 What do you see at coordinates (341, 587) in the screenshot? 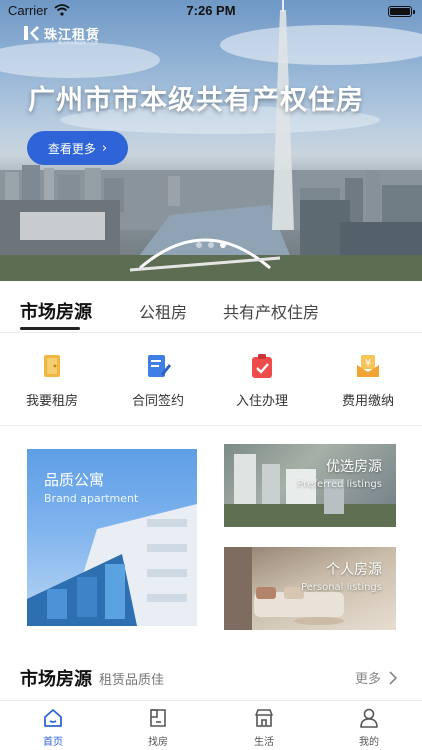
I see `card-personal-subtitle: Personal listings` at bounding box center [341, 587].